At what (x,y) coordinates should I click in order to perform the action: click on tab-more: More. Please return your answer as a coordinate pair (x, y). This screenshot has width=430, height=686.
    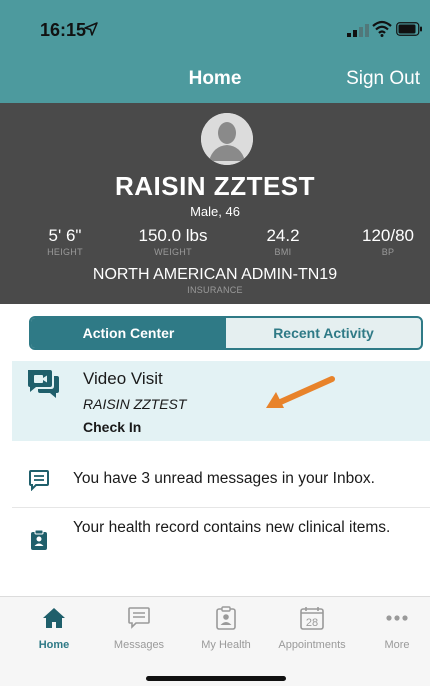
    Looking at the image, I should click on (392, 628).